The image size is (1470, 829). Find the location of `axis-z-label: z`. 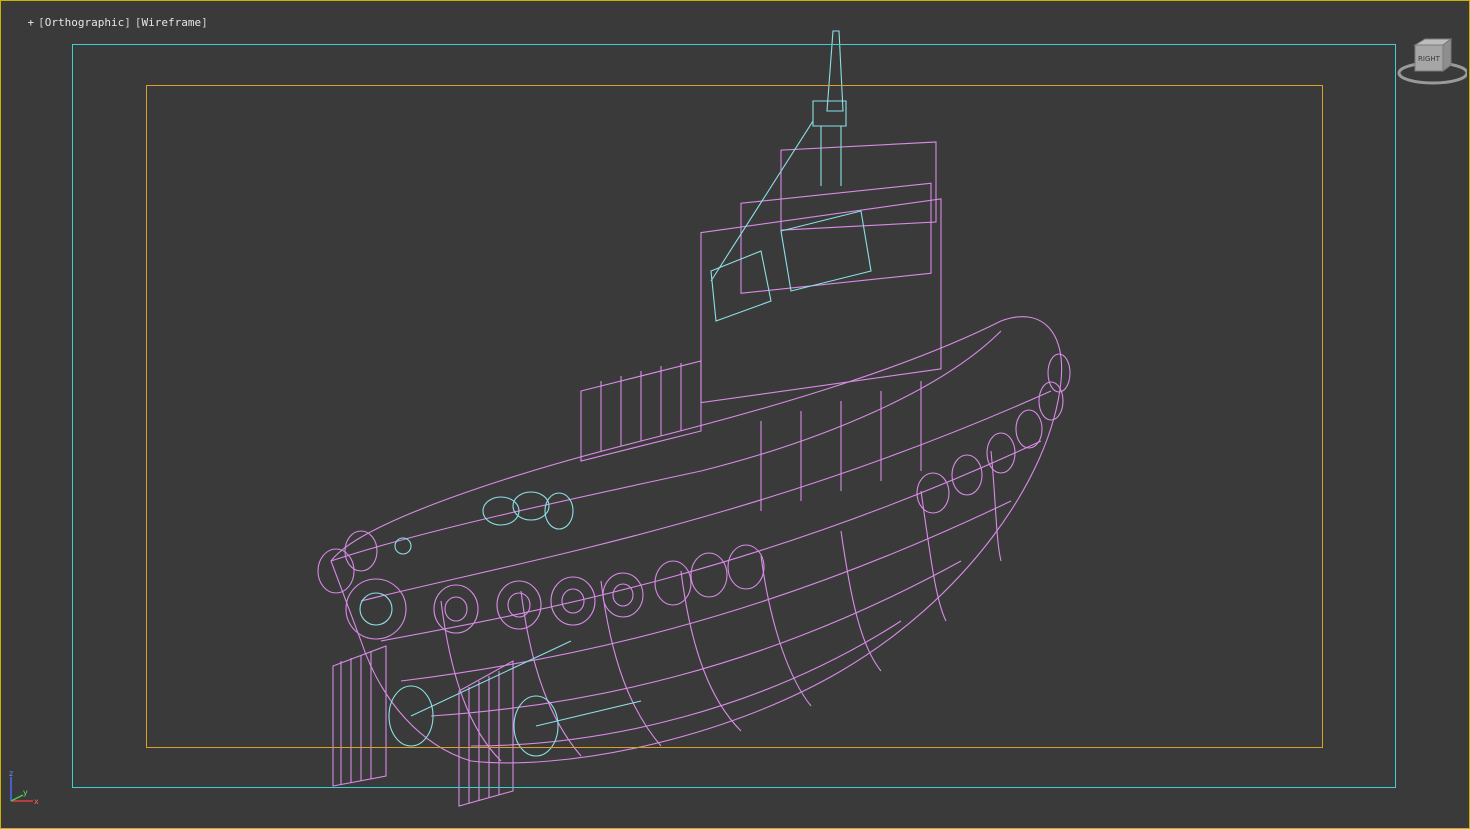

axis-z-label: z is located at coordinates (11, 773).